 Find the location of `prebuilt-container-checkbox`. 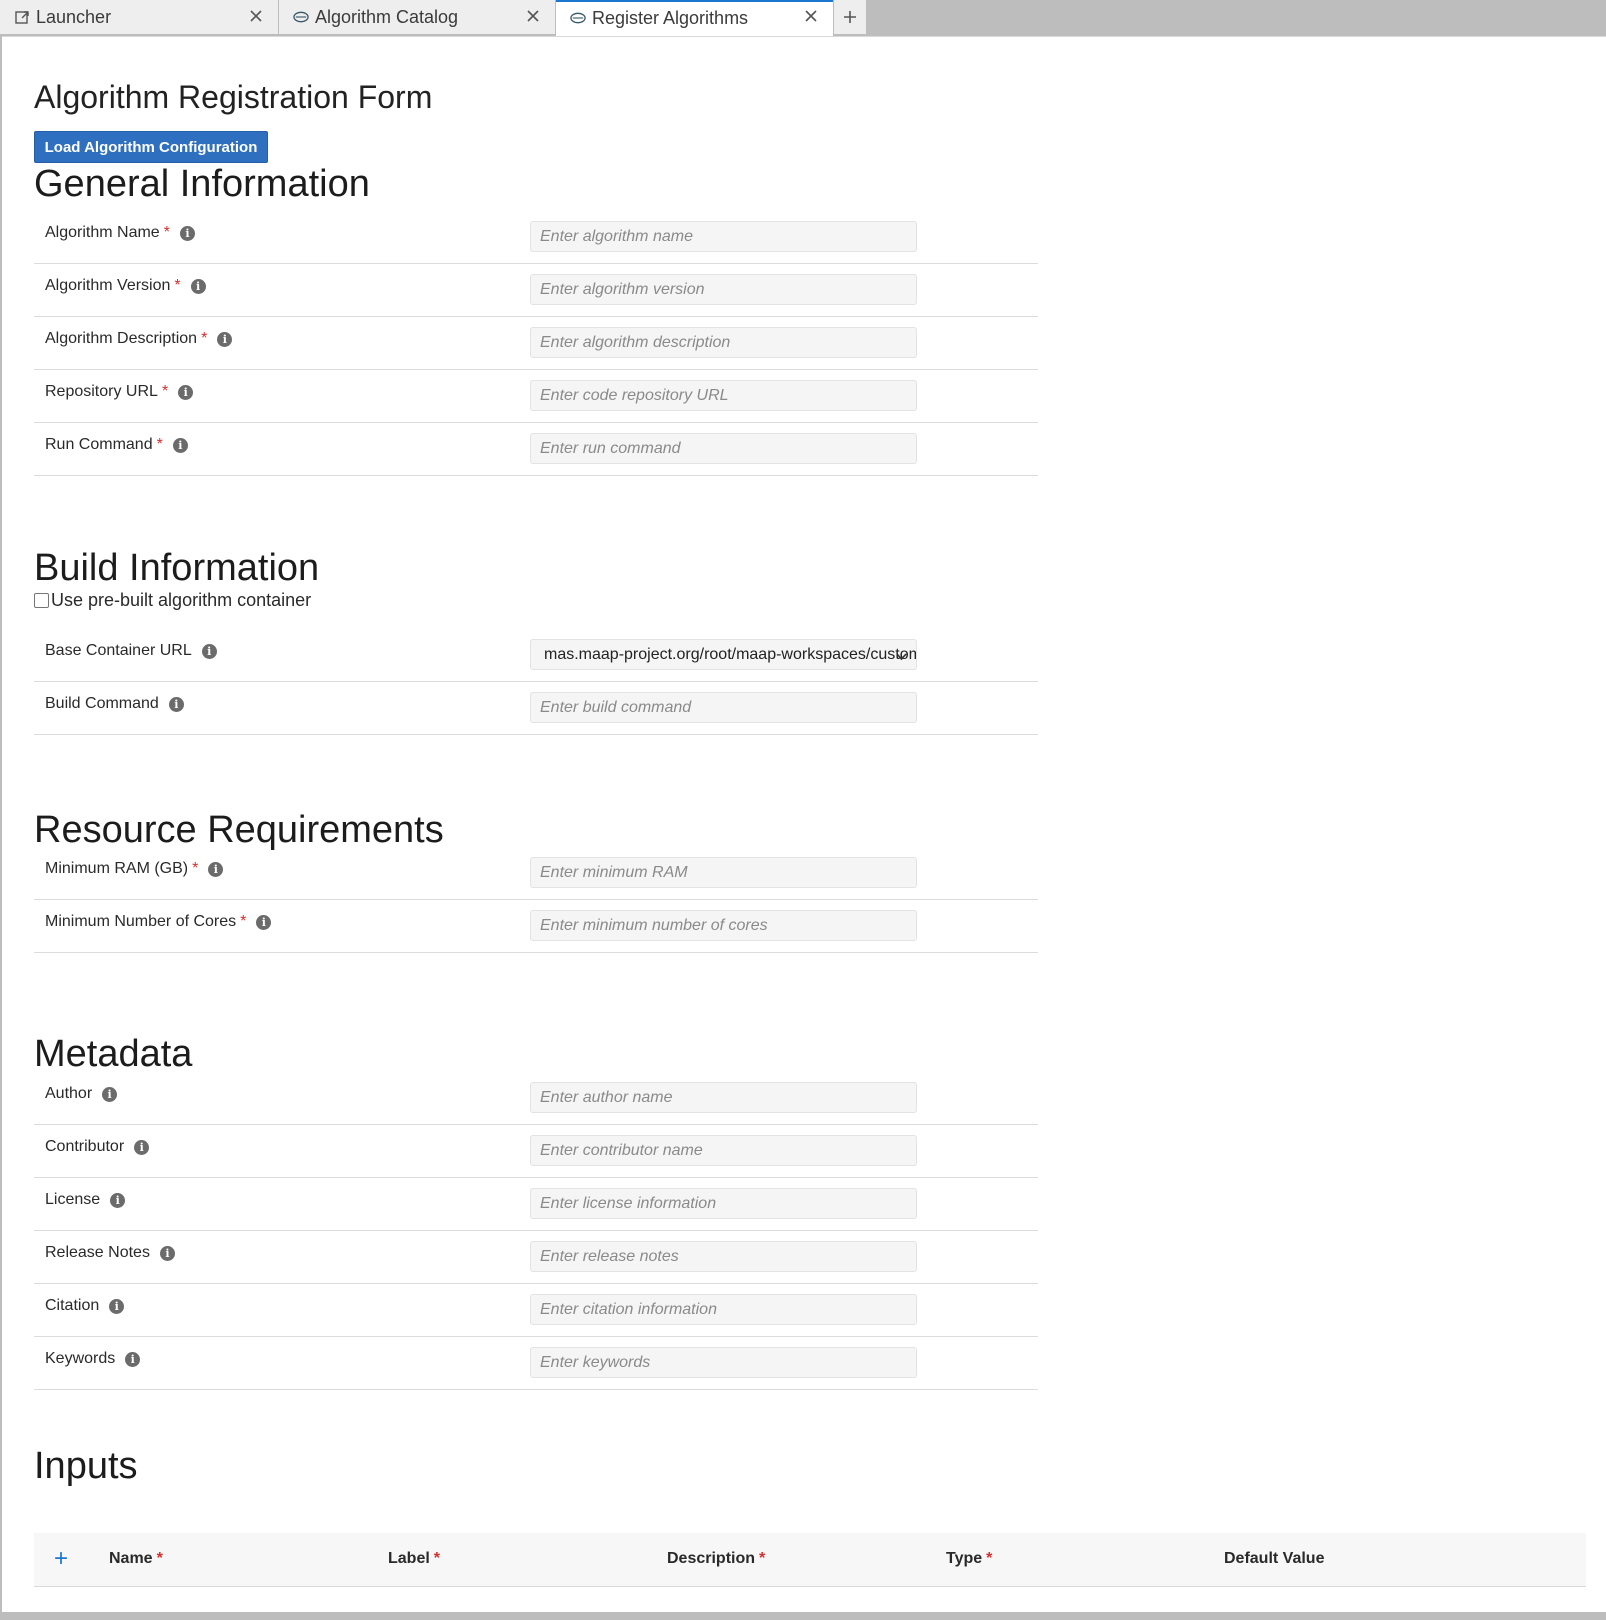

prebuilt-container-checkbox is located at coordinates (41, 600).